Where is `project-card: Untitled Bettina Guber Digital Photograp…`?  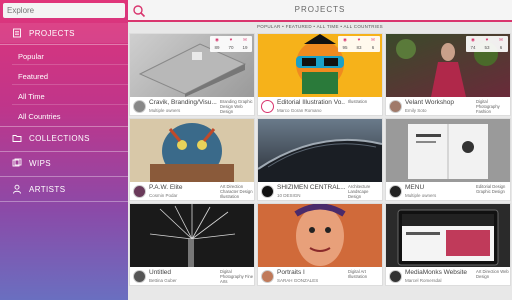
project-card: Untitled Bettina Guber Digital Photograp… is located at coordinates (192, 244).